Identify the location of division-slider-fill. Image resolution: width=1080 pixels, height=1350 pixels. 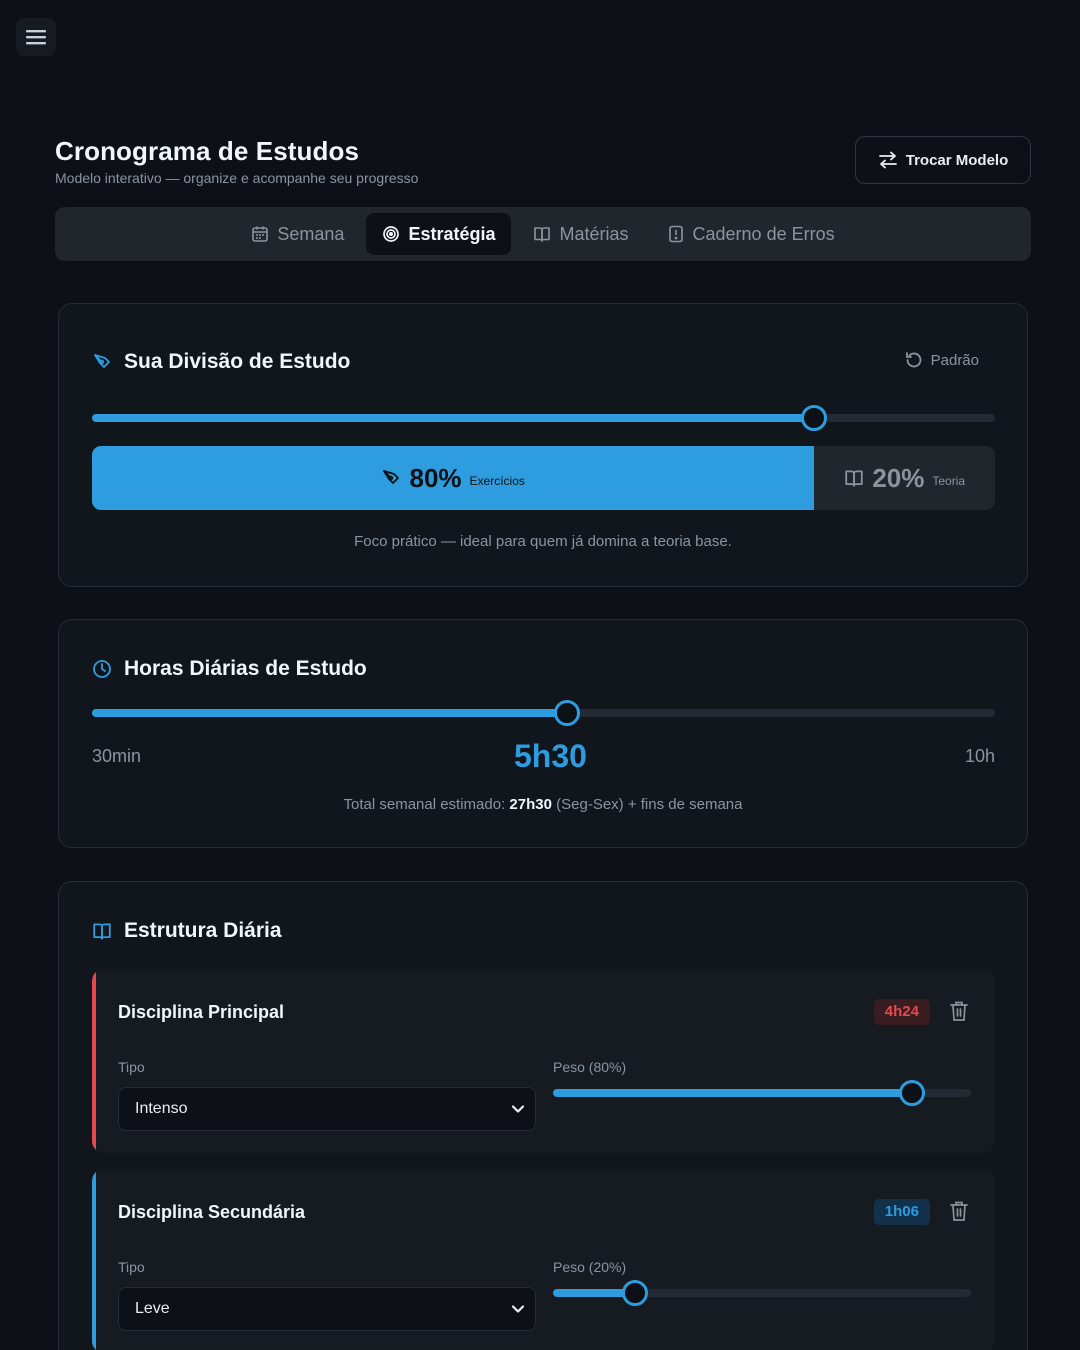
(453, 418).